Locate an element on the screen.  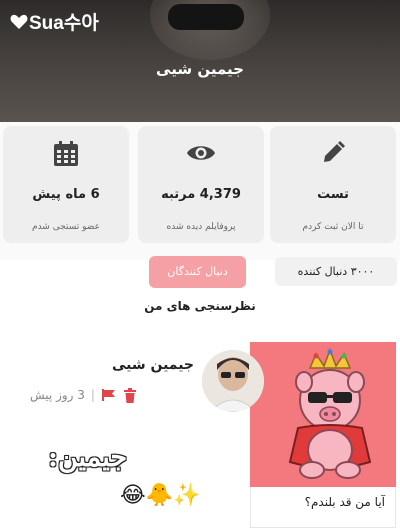
poll-image is located at coordinates (323, 414).